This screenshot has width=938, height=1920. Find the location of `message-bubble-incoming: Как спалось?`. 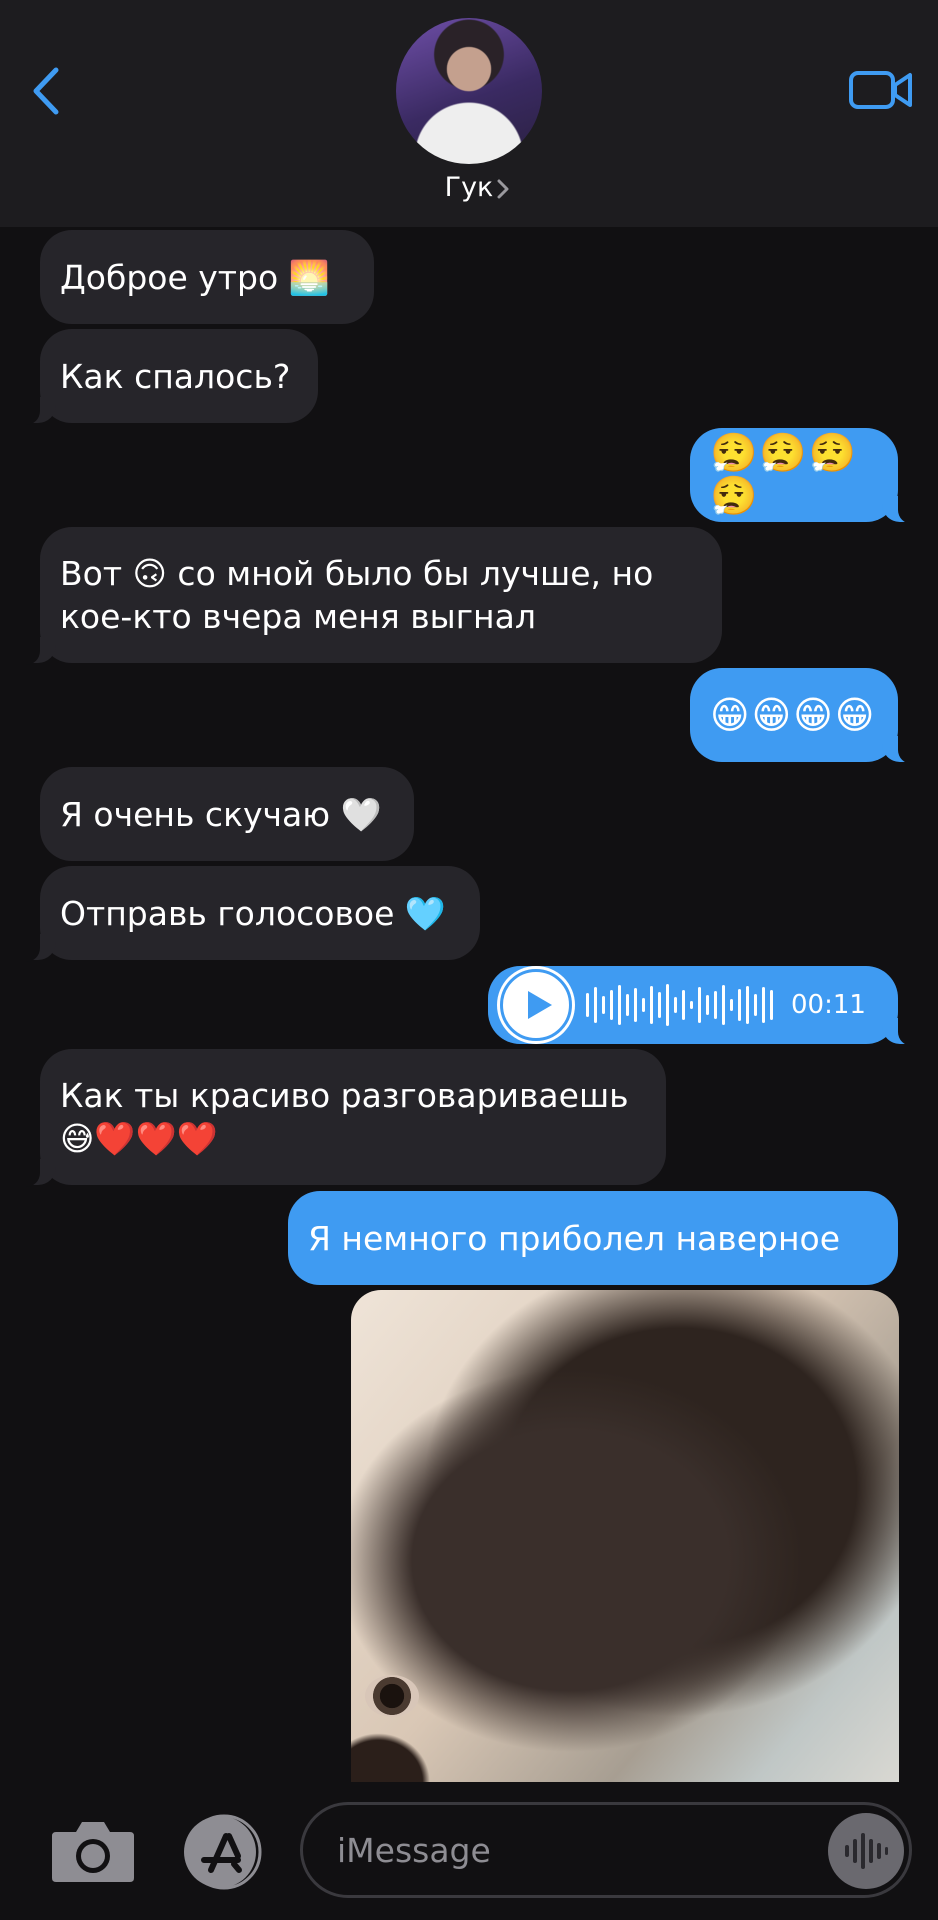

message-bubble-incoming: Как спалось? is located at coordinates (166, 377).